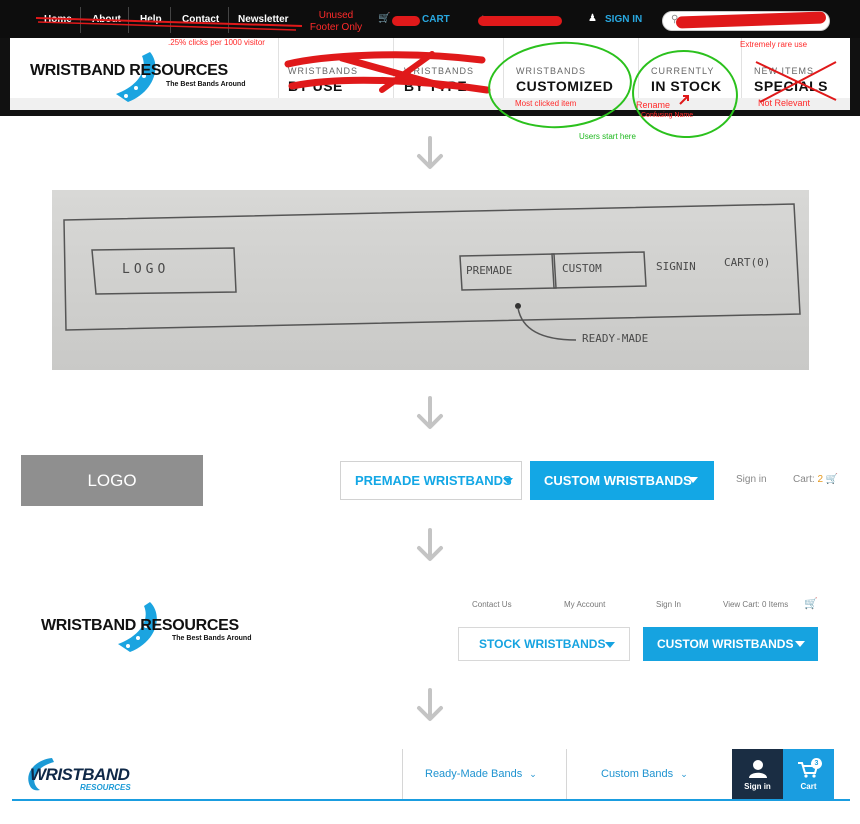  I want to click on annotation-confusing: Confusing Name, so click(667, 115).